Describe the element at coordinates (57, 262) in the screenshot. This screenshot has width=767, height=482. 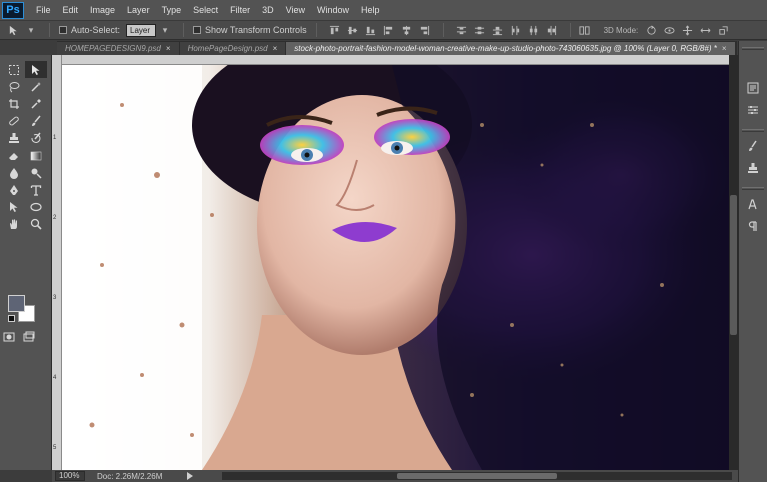
I see `vertical-ruler: 1 2 3 4 5` at that location.